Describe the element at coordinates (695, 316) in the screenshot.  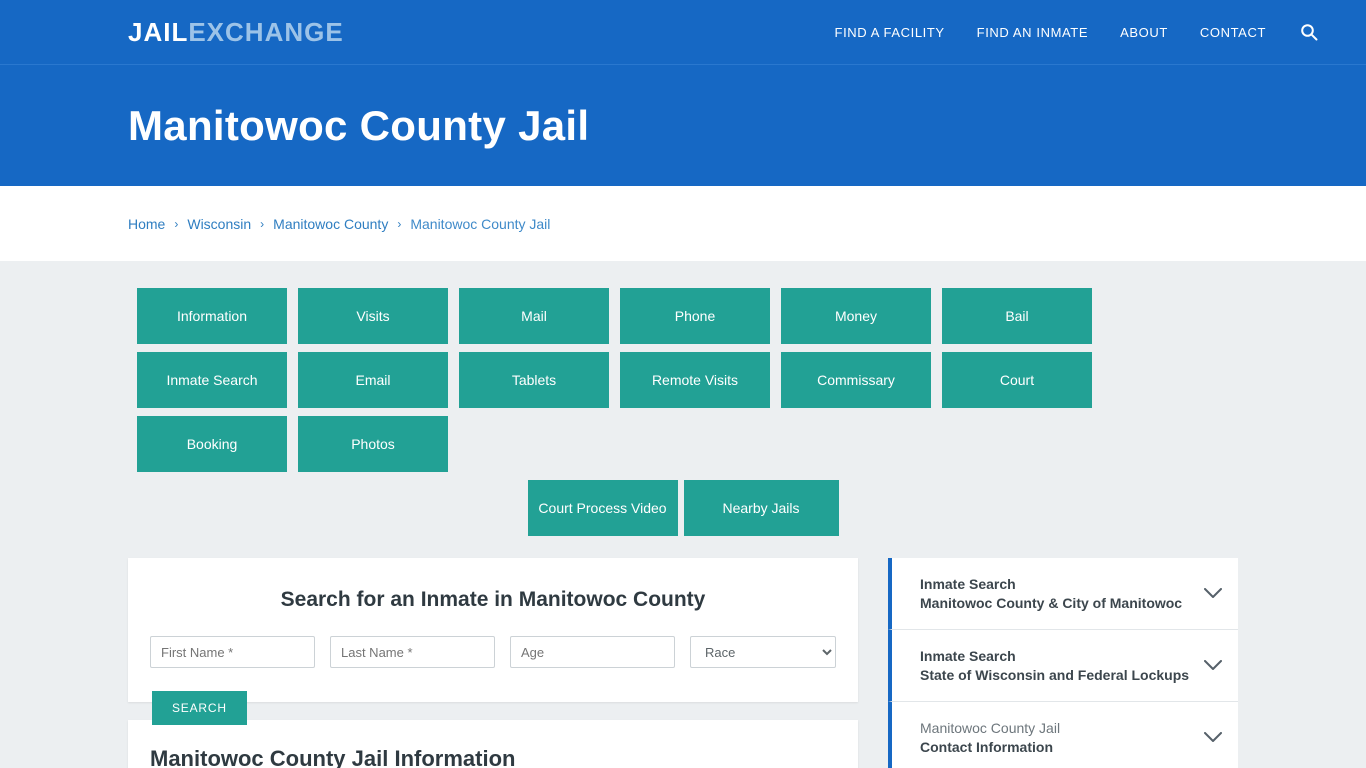
I see `tile-phone: Phone` at that location.